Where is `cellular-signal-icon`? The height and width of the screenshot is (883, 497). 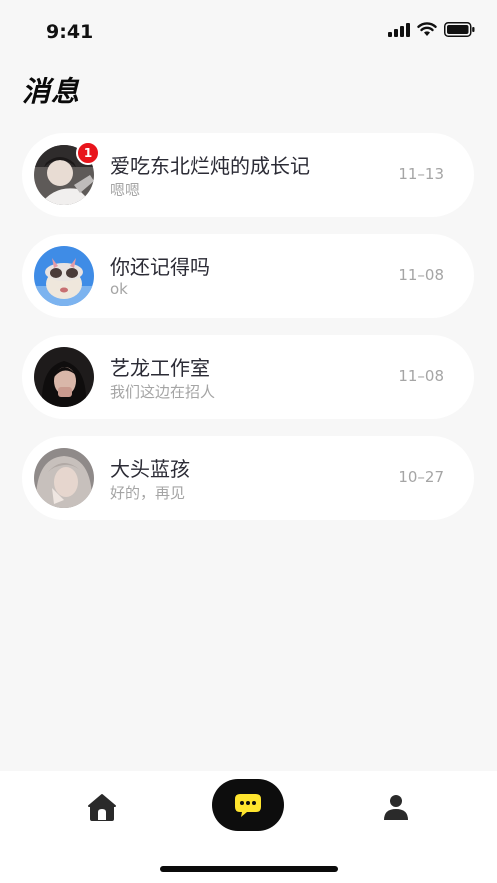 cellular-signal-icon is located at coordinates (399, 29).